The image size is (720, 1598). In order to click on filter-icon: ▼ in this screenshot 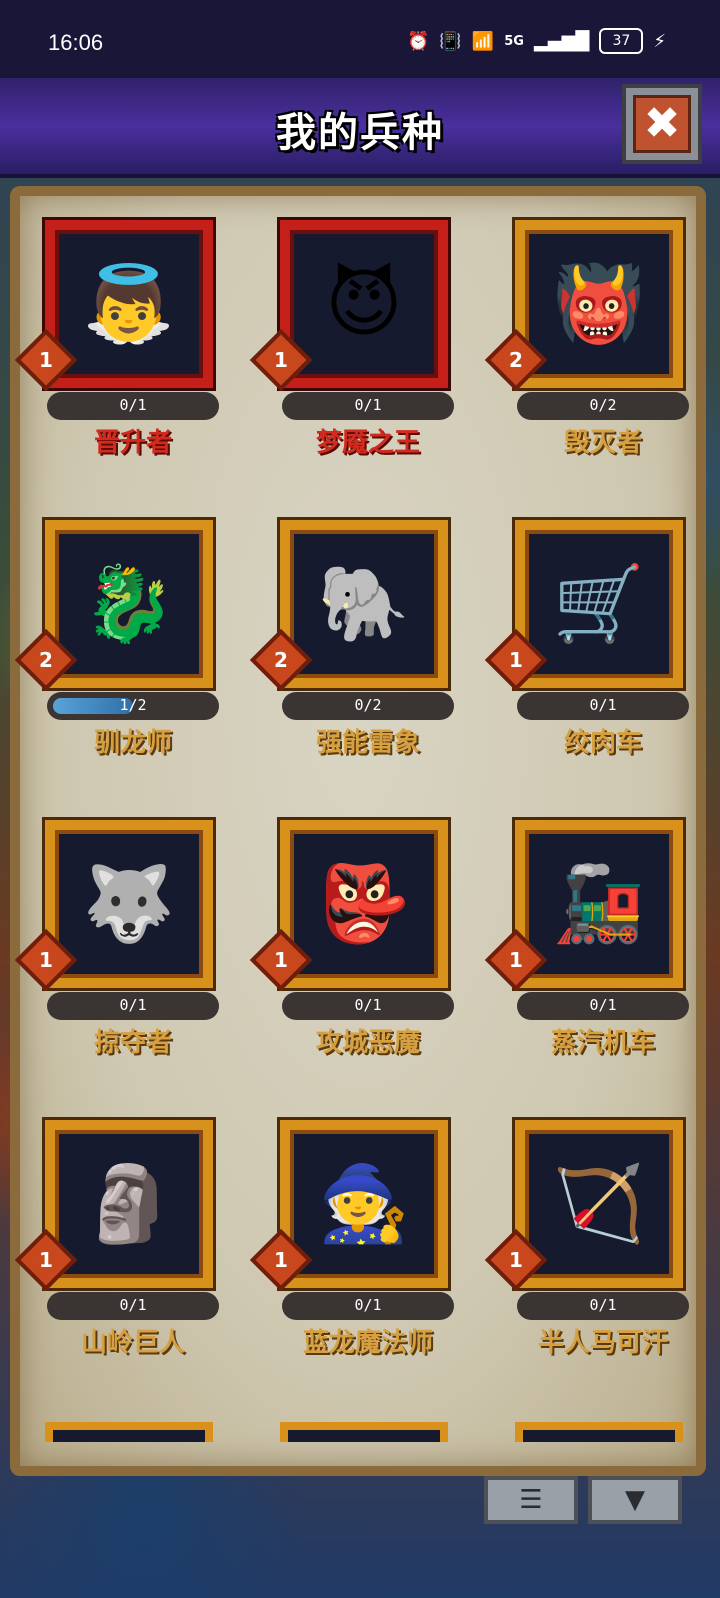, I will do `click(635, 1500)`.